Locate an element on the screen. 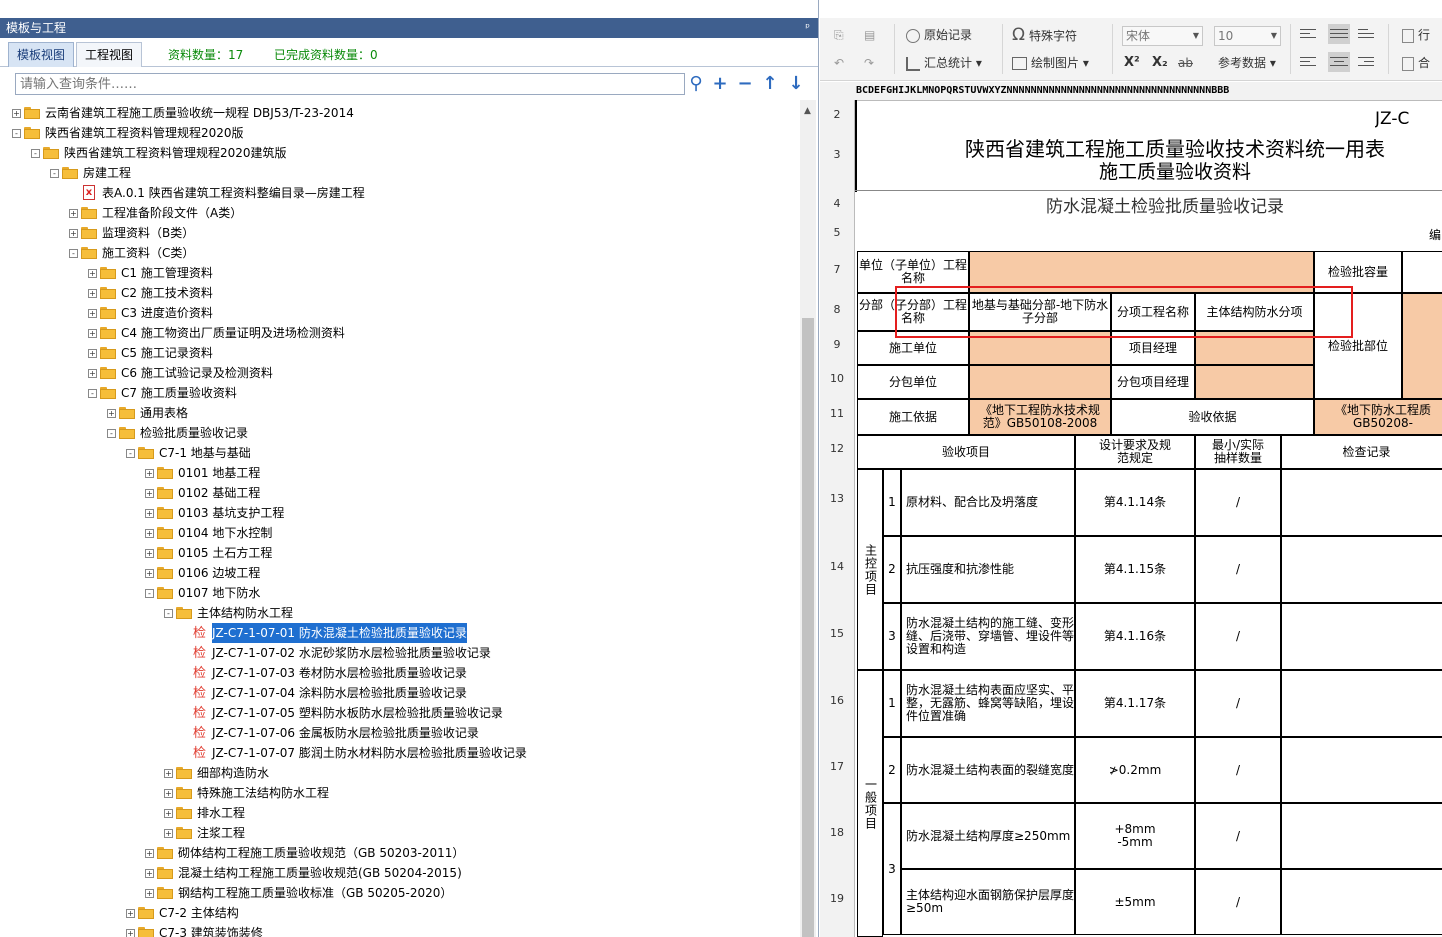 This screenshot has width=1442, height=937. tree-node: + C6 施工试验记录及检测资料 is located at coordinates (395, 373).